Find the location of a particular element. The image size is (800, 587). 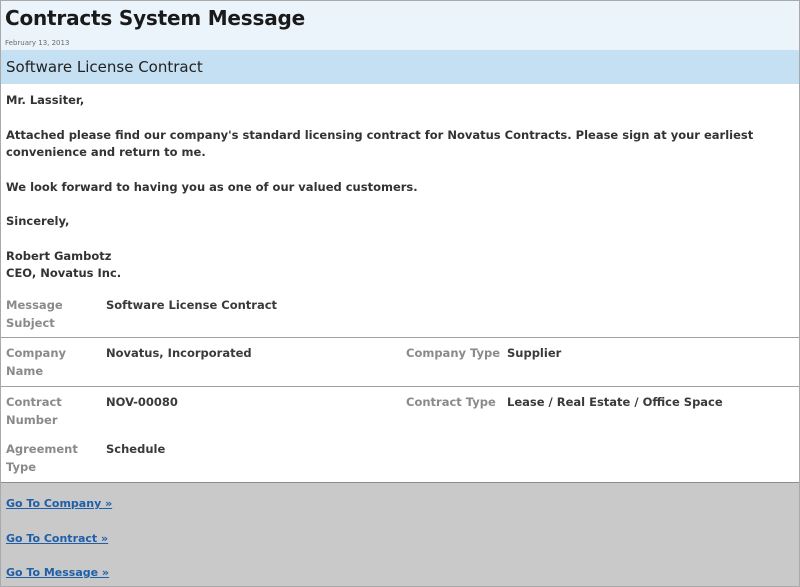

subject-bar: Software License Contract is located at coordinates (400, 67).